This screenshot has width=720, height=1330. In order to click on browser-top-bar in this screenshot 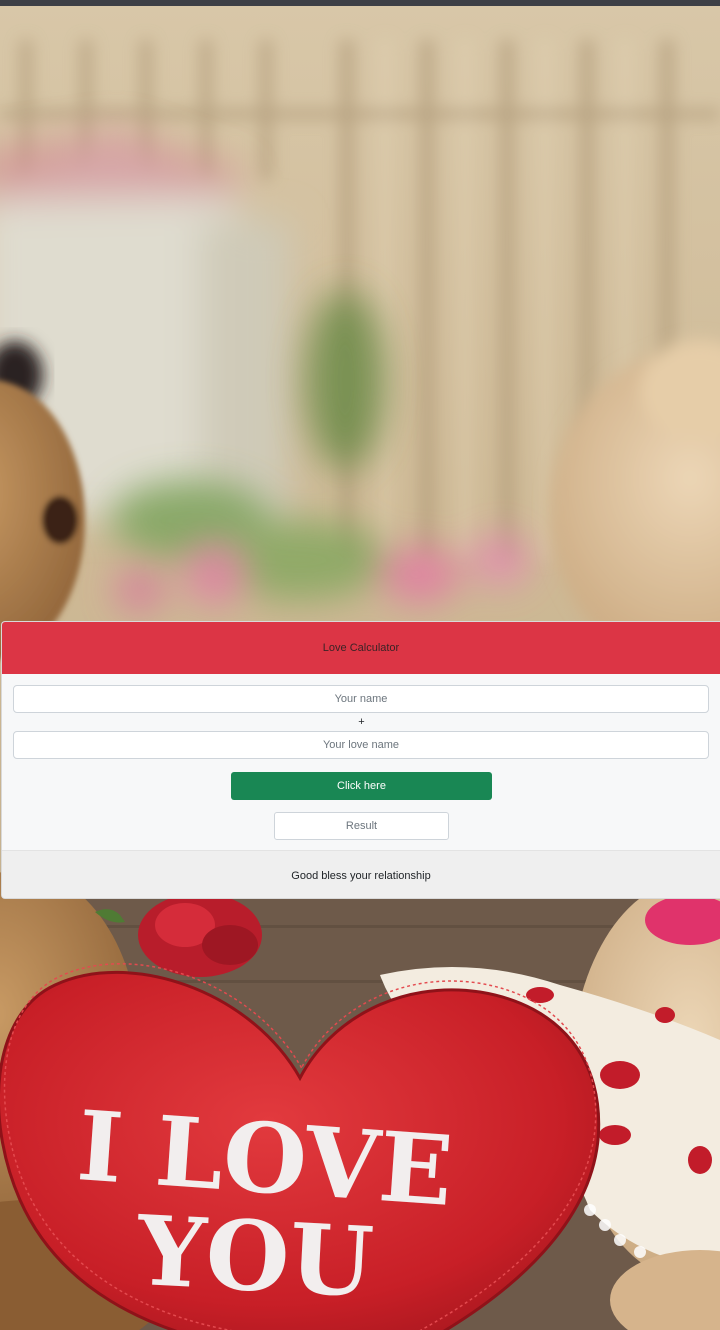, I will do `click(360, 3)`.